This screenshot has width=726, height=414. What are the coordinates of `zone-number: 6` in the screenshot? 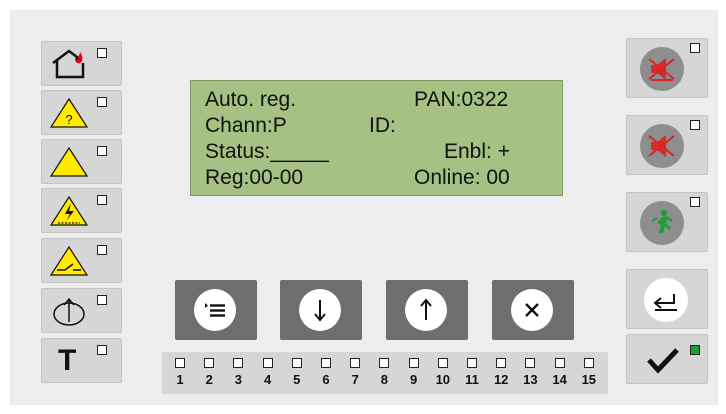 It's located at (326, 379).